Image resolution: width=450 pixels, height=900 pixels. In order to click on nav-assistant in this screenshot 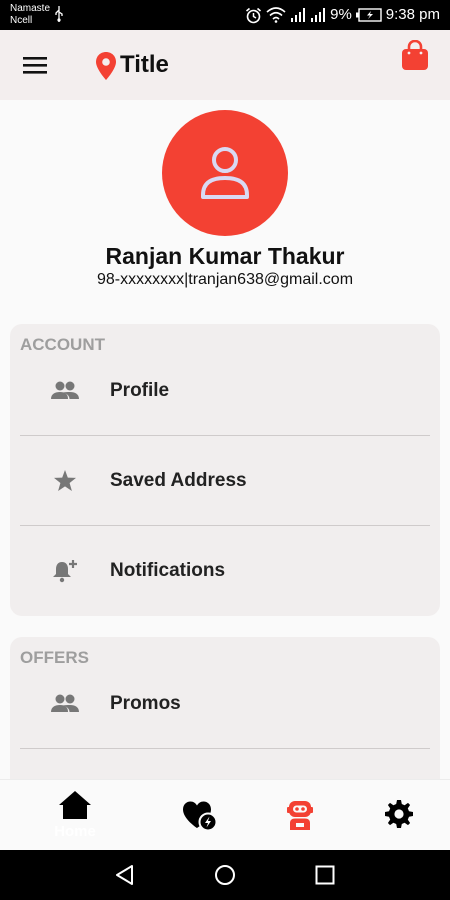, I will do `click(300, 815)`.